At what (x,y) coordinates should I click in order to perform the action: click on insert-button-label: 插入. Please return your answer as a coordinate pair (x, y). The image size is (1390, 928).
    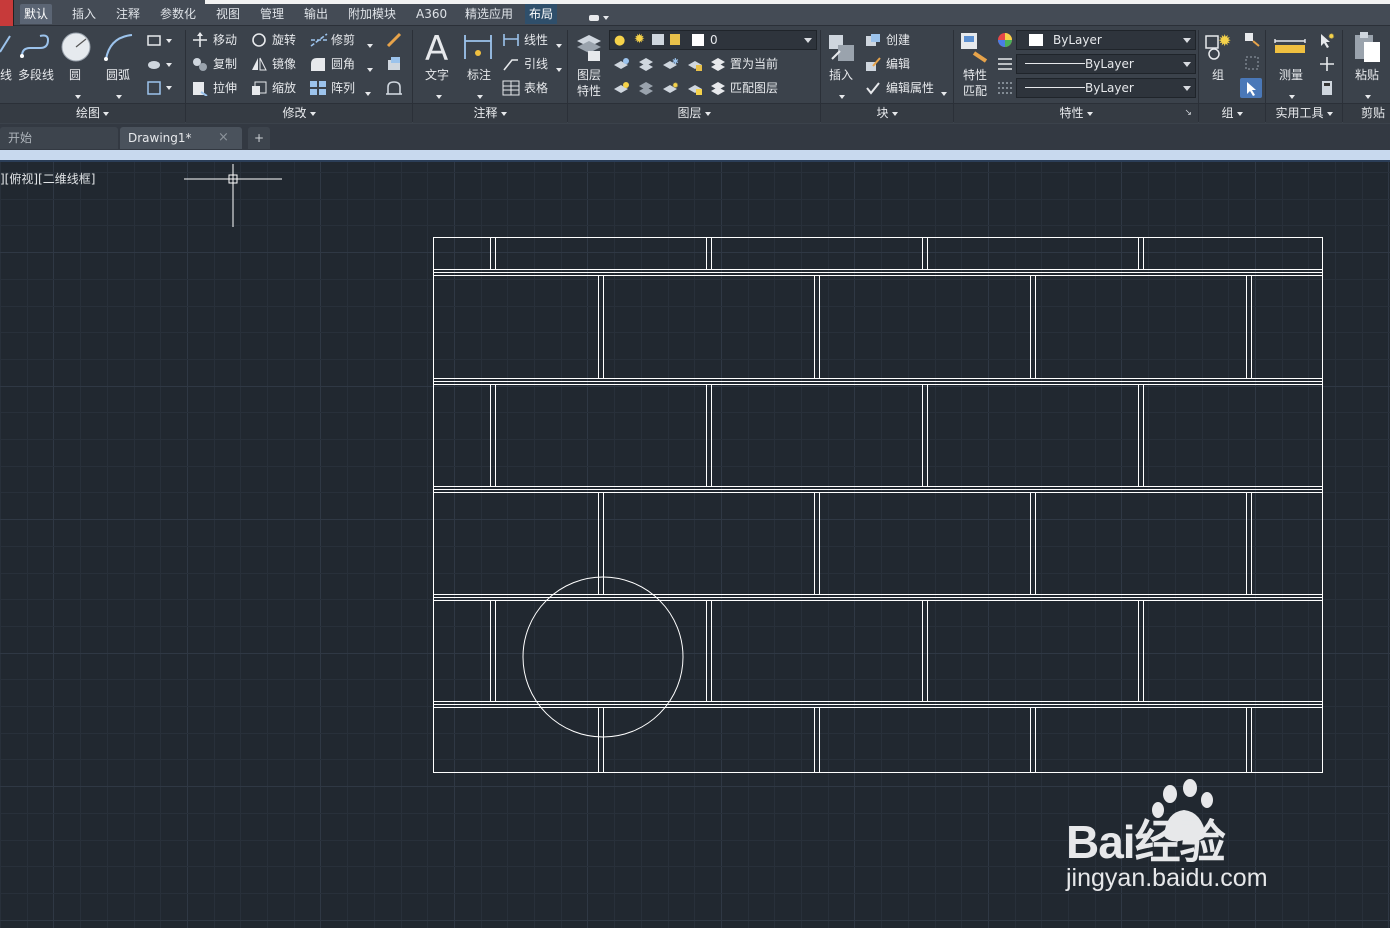
    Looking at the image, I should click on (841, 75).